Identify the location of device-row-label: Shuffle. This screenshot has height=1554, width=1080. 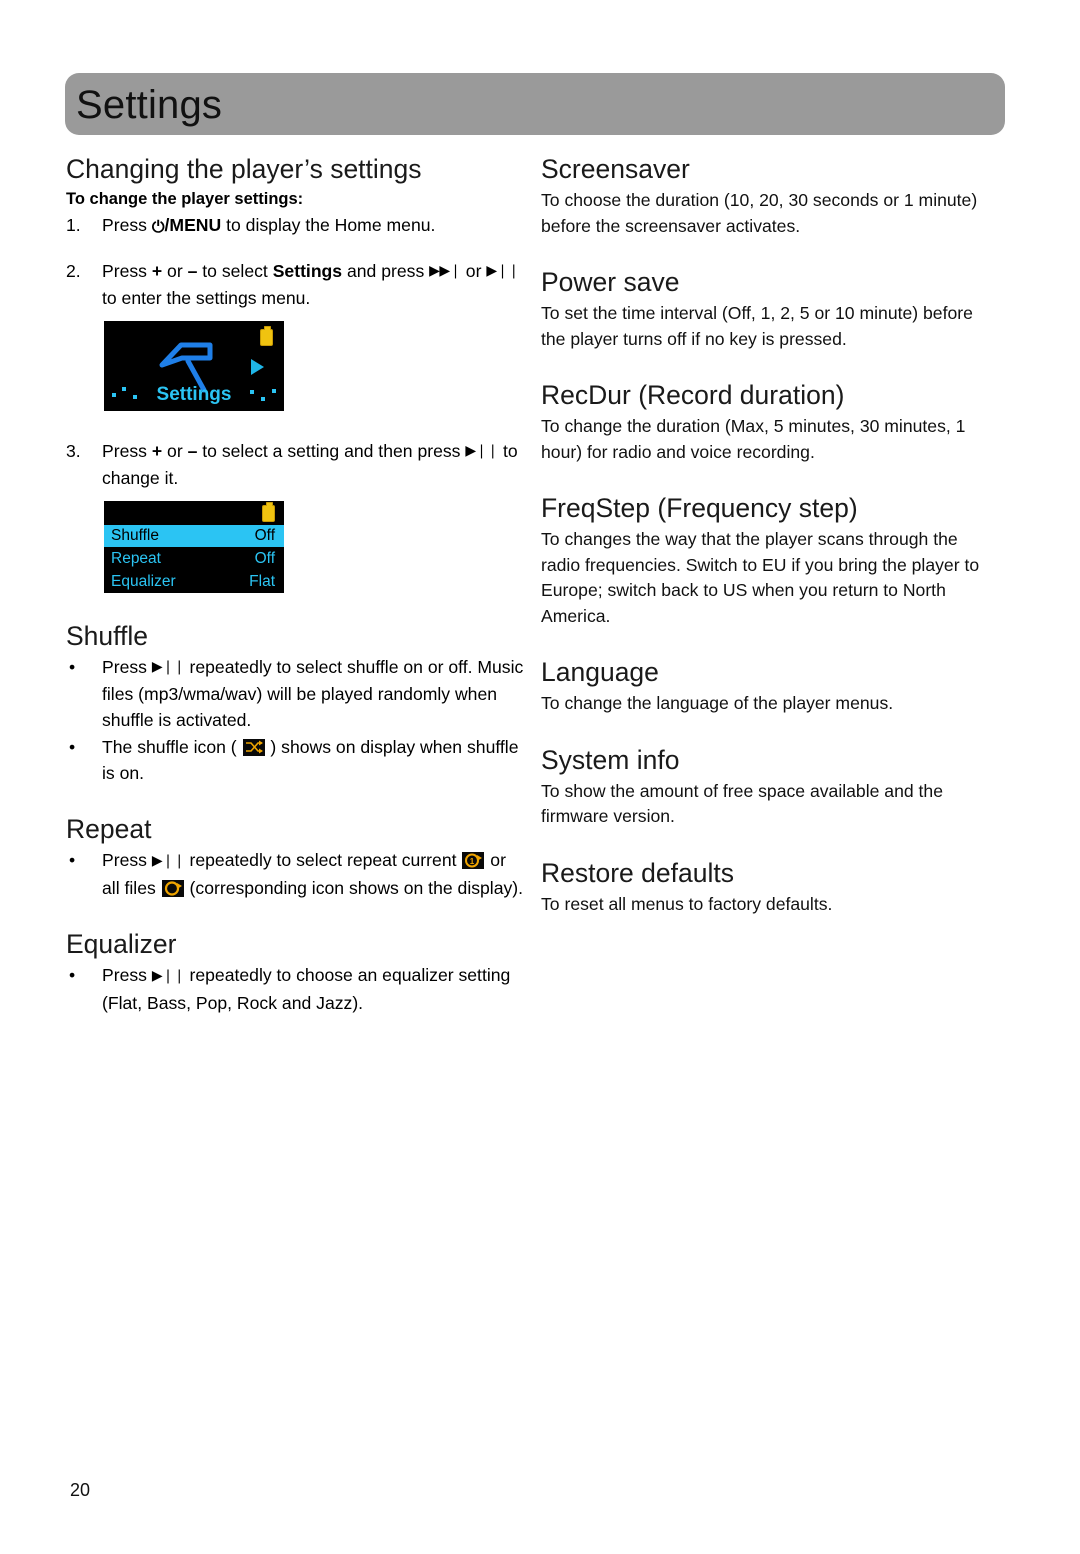
(135, 535).